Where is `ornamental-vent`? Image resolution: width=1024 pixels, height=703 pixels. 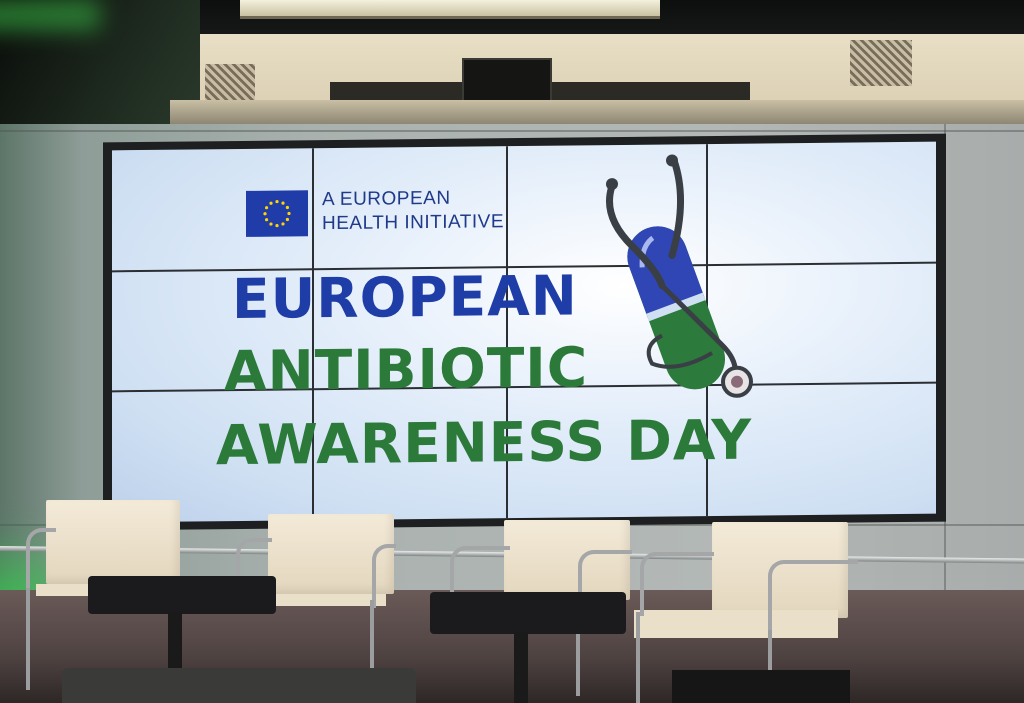 ornamental-vent is located at coordinates (881, 63).